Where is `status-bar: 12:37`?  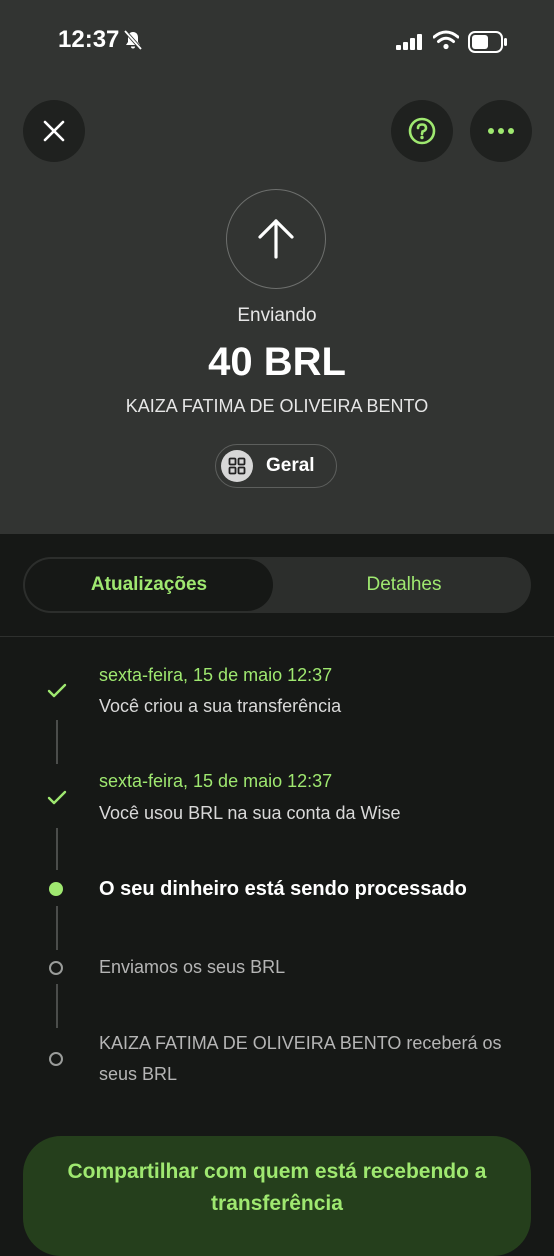
status-bar: 12:37 is located at coordinates (277, 42).